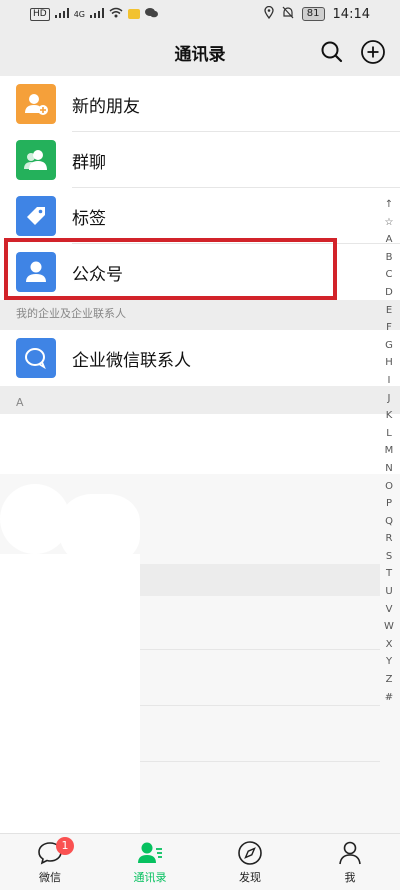 The image size is (400, 890). I want to click on index-letter: C, so click(389, 275).